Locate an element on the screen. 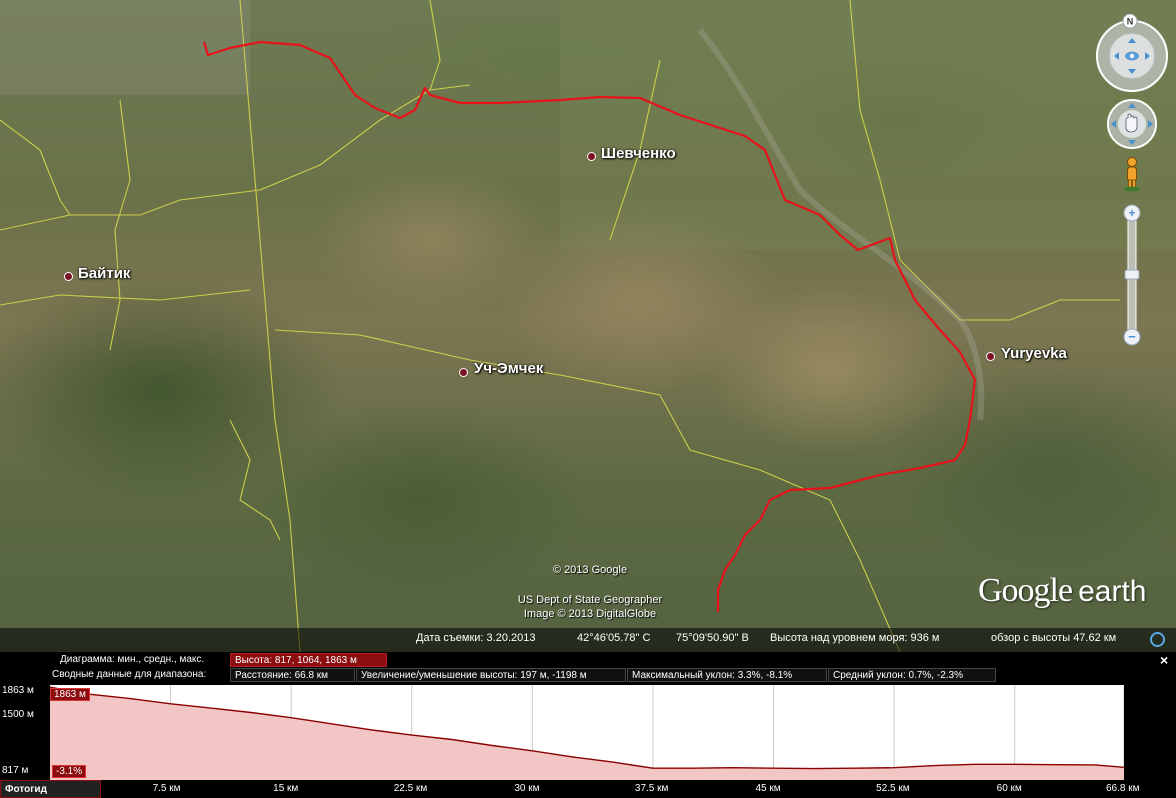 Image resolution: width=1176 pixels, height=798 pixels. copyright-geographer: US Dept of State Geographer is located at coordinates (590, 600).